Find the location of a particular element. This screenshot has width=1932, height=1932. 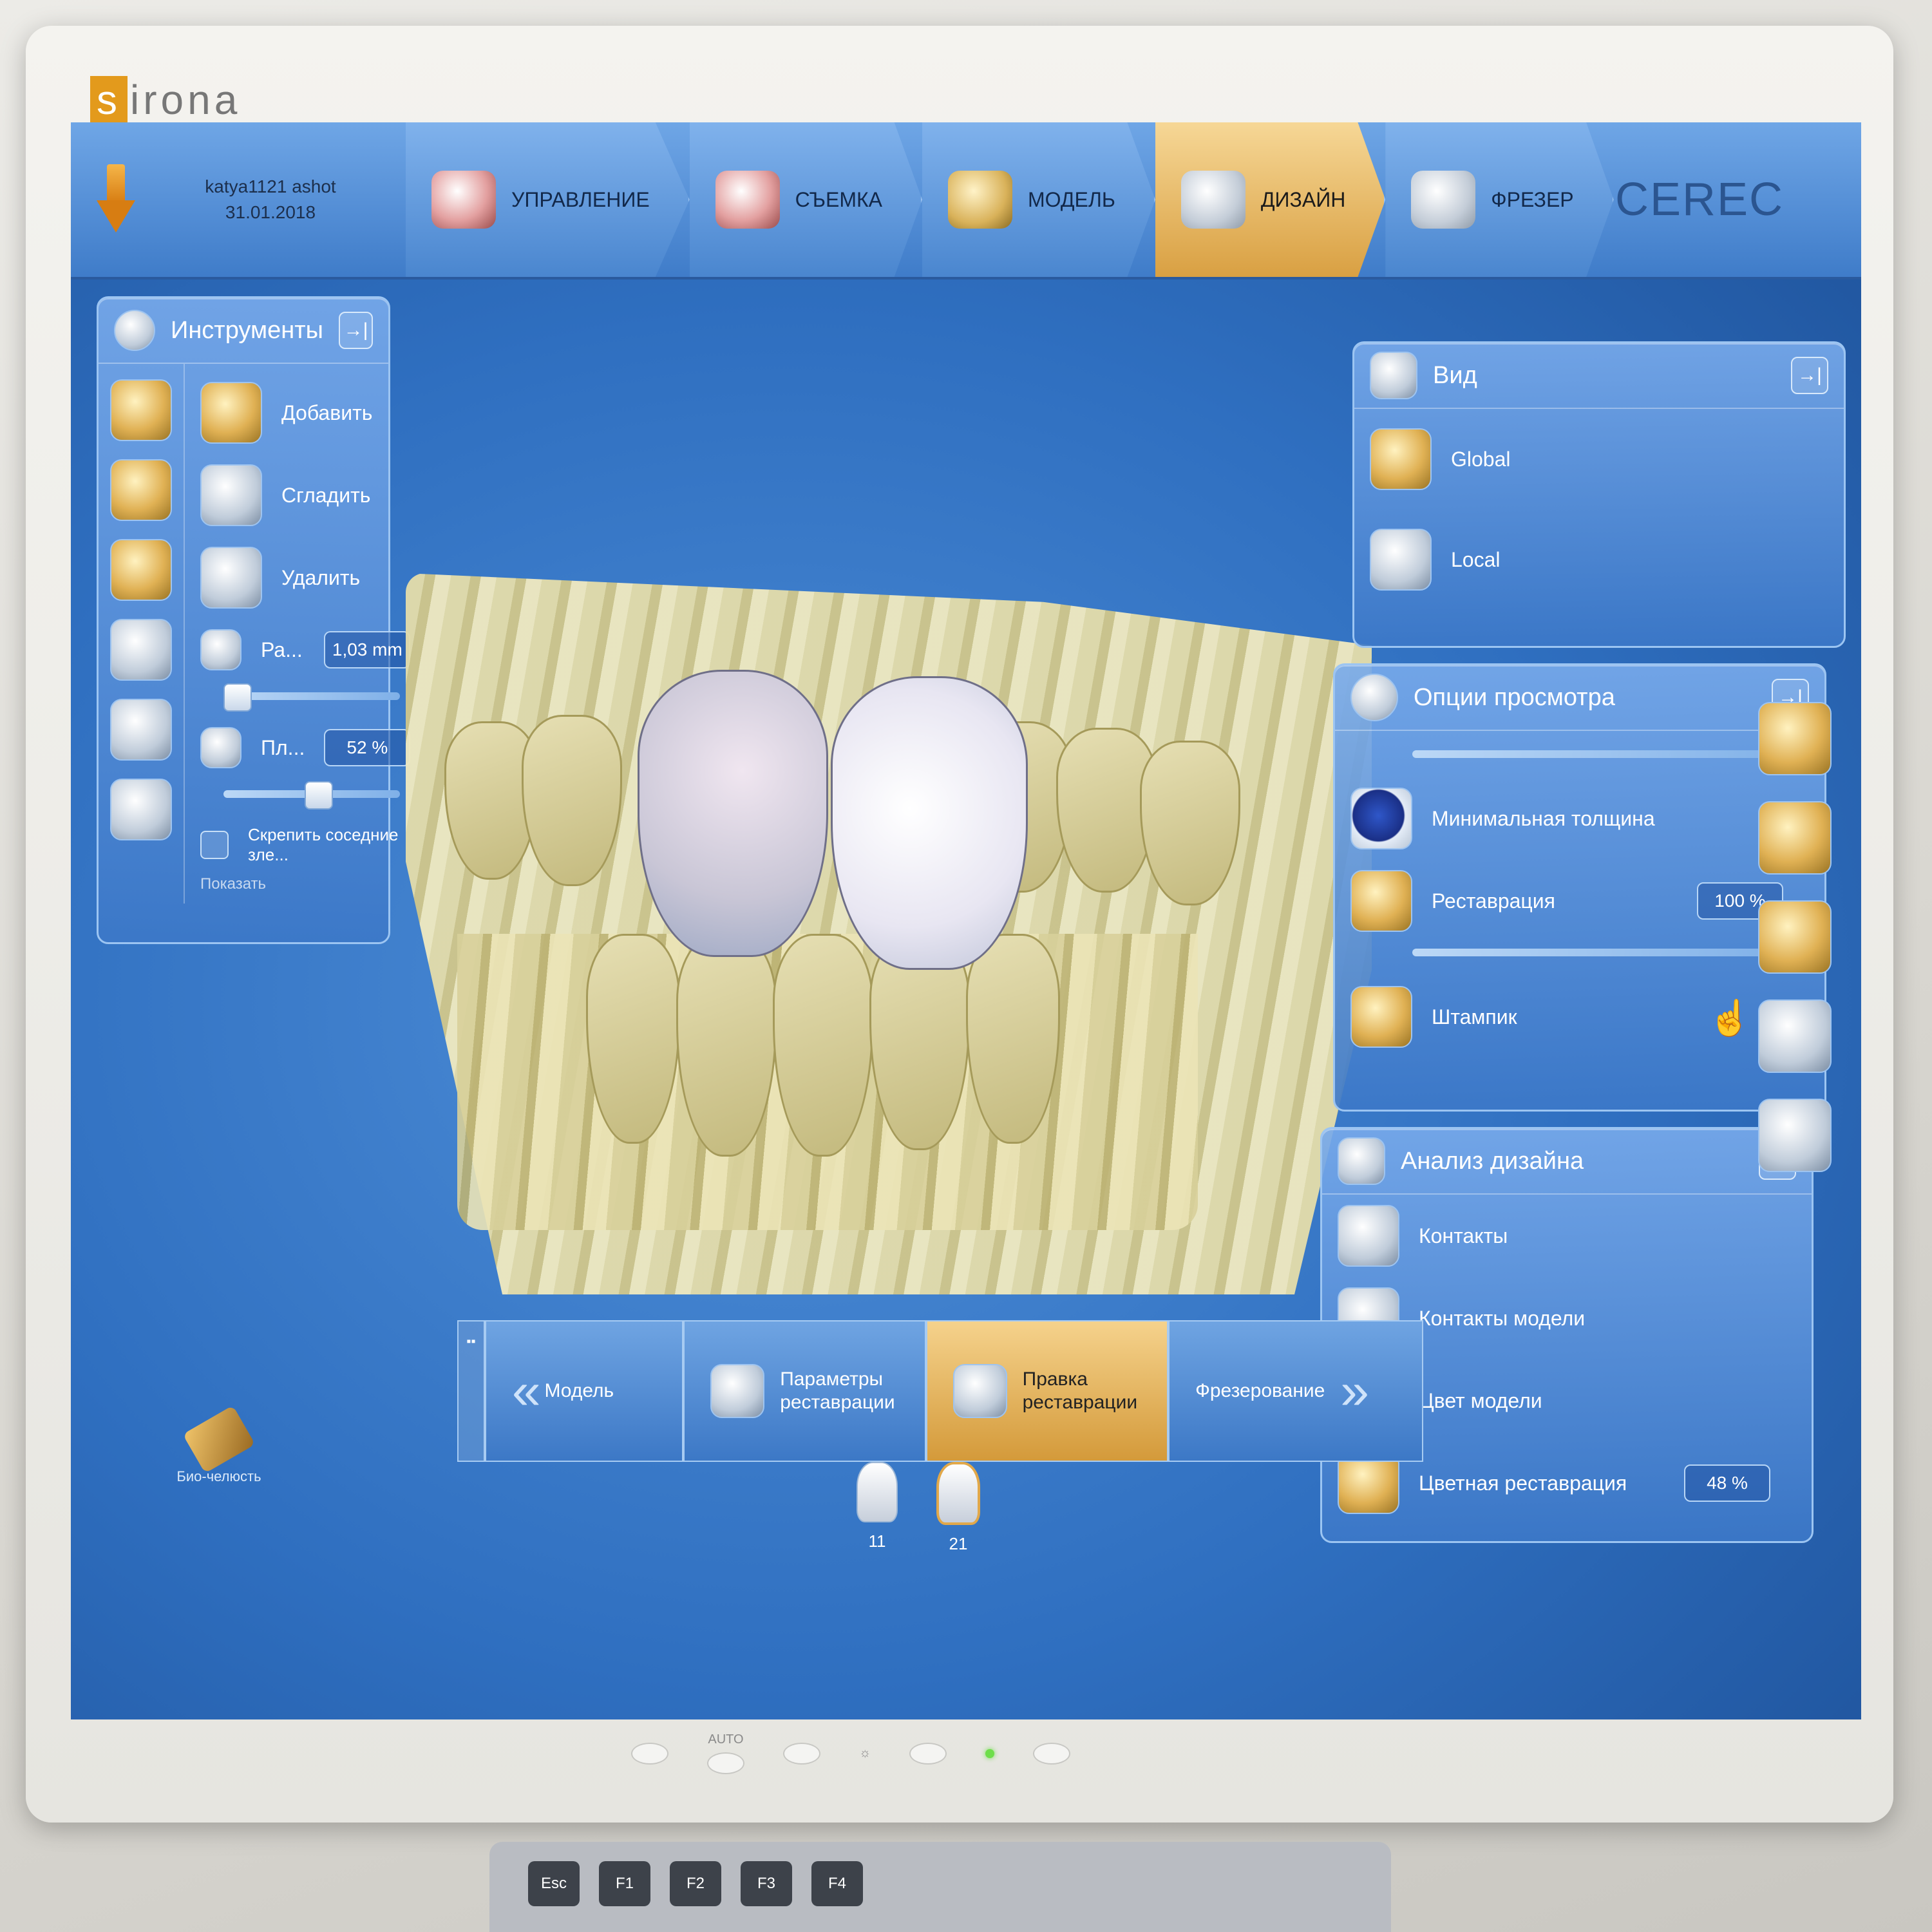

step-label: УПРАВЛЕНИЕ is located at coordinates (580, 199).